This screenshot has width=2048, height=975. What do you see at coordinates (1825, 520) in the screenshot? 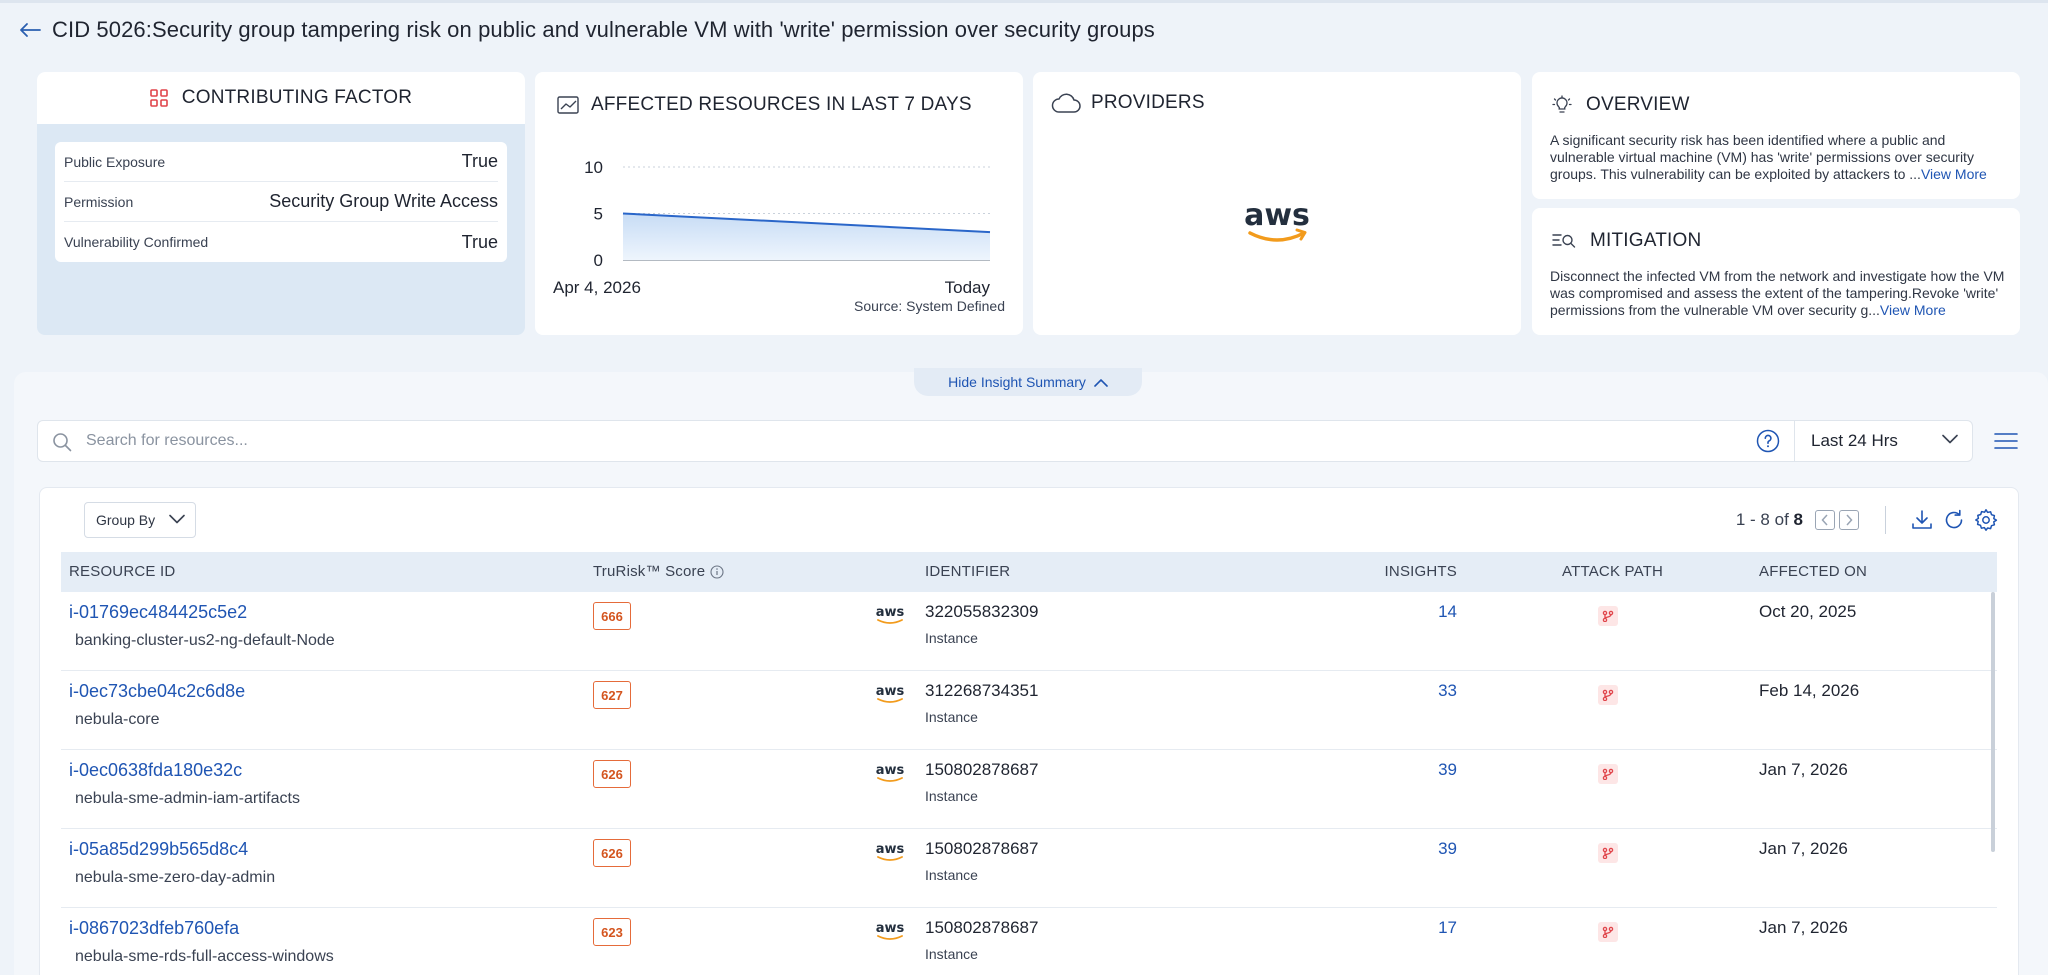
I see `prev-page-button` at bounding box center [1825, 520].